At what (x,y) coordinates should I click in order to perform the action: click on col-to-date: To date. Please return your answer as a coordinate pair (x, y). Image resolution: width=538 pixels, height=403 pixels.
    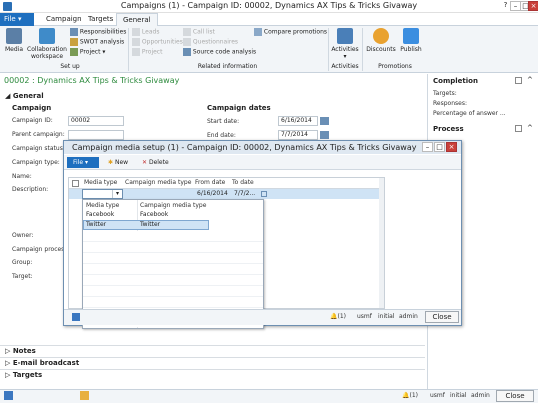
    Looking at the image, I should click on (243, 182).